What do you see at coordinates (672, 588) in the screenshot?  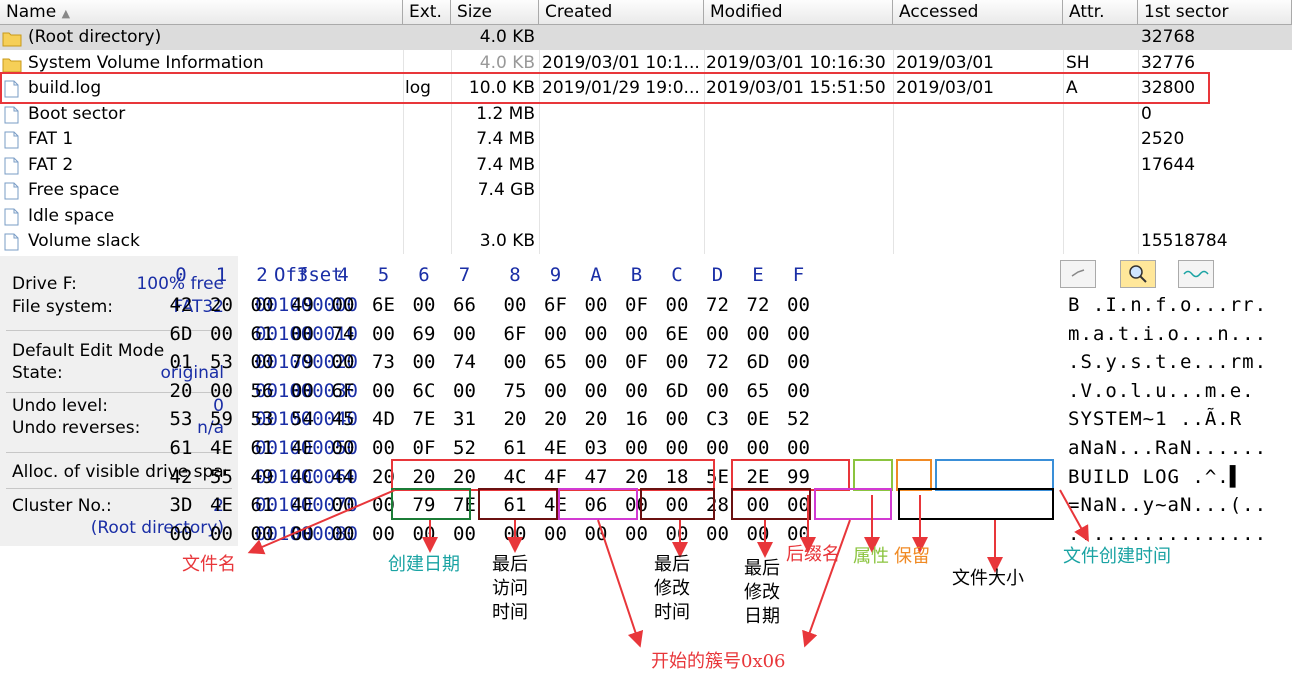 I see `annotation-last-modify-time: 最后 修改 时间` at bounding box center [672, 588].